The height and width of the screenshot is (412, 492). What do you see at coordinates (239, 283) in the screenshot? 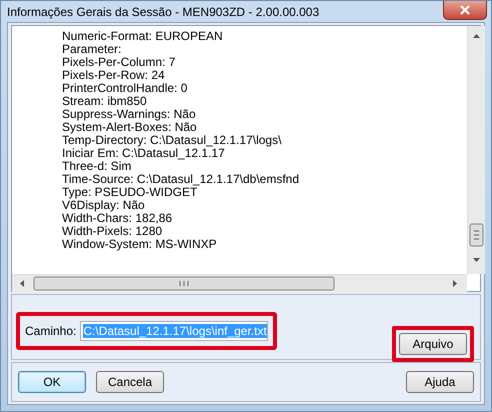
I see `horizontal-scrollbar` at bounding box center [239, 283].